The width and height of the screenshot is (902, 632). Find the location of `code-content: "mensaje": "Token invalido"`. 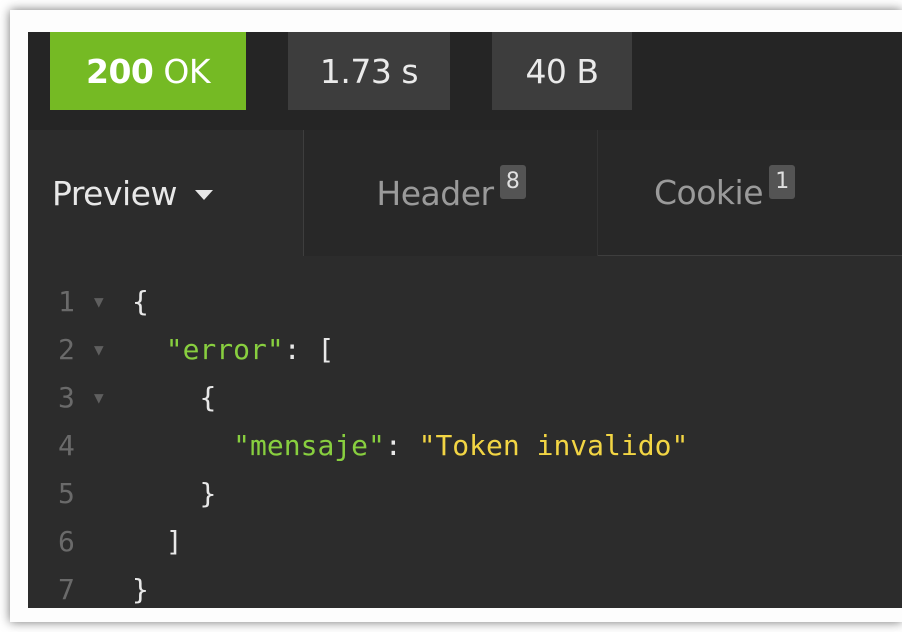

code-content: "mensaje": "Token invalido" is located at coordinates (410, 446).